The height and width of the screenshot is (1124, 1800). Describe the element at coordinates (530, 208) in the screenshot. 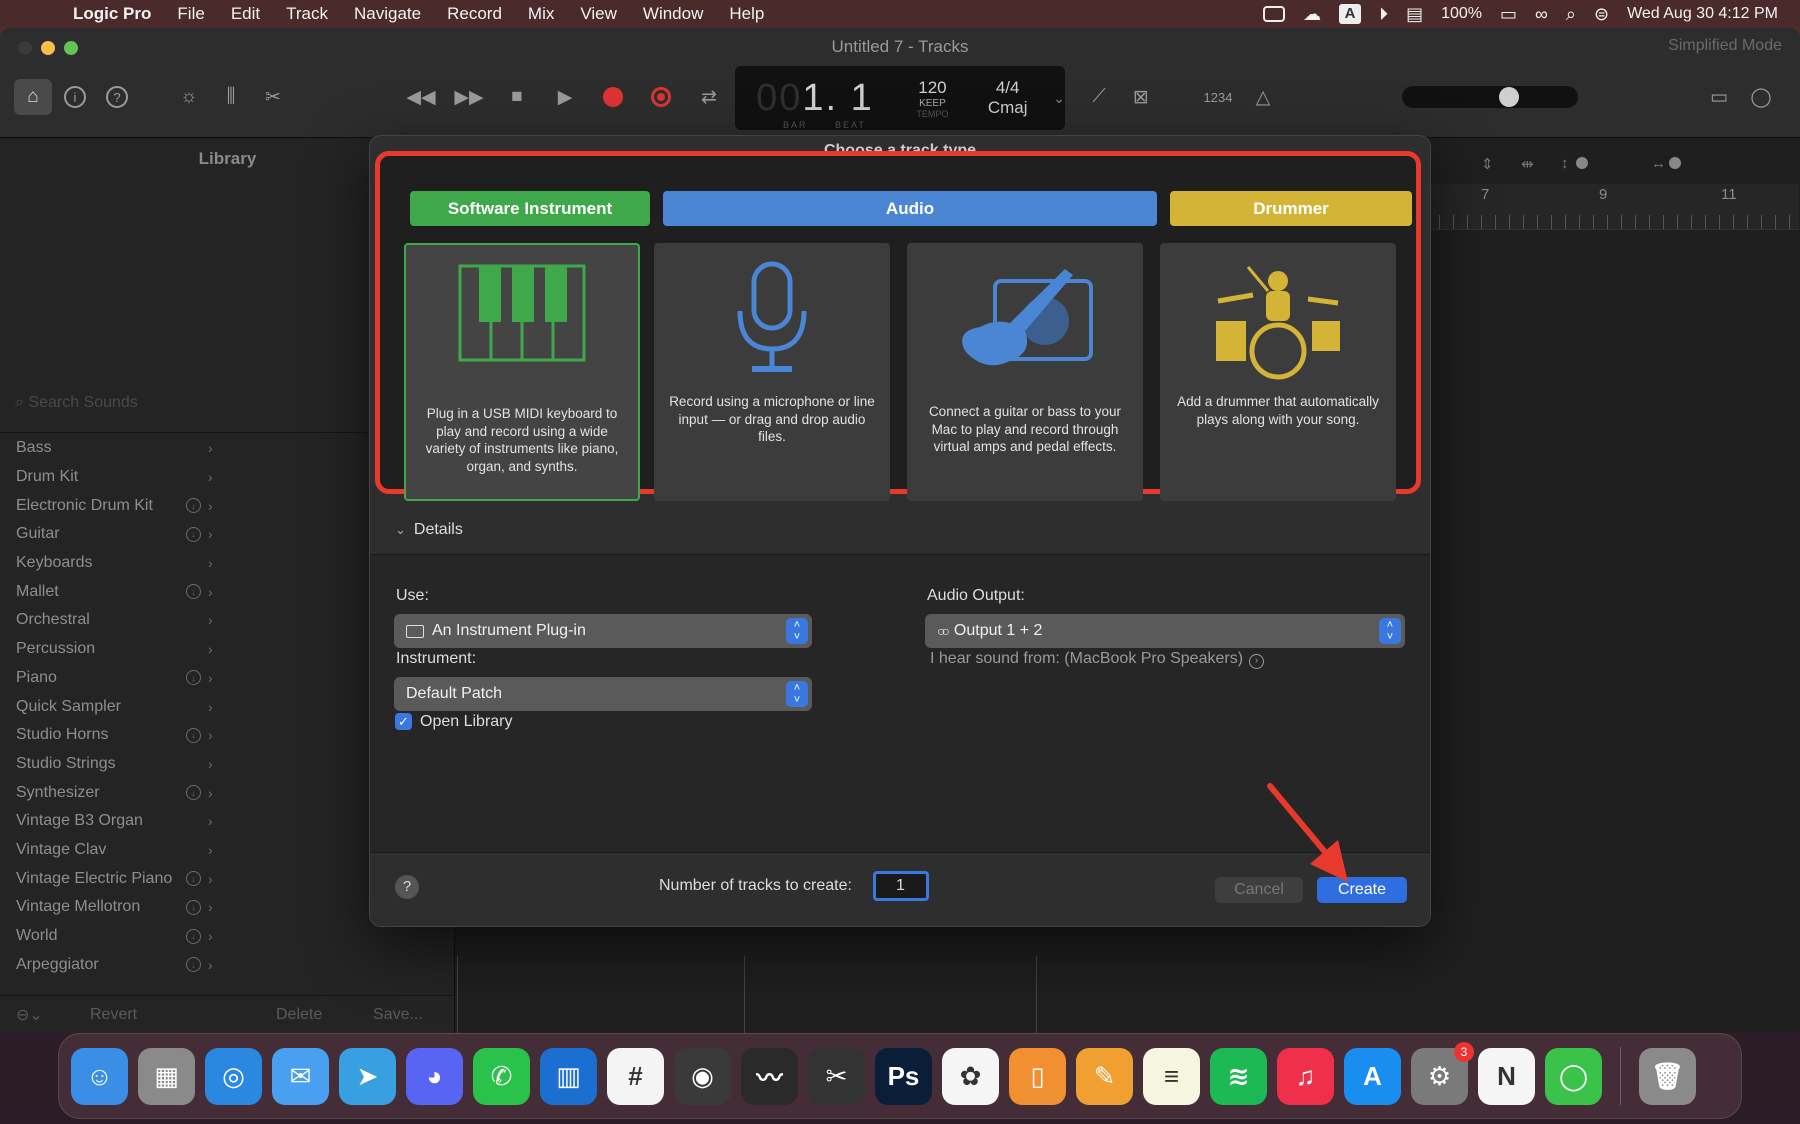

I see `tab-software-instrument: Software Instrument` at that location.